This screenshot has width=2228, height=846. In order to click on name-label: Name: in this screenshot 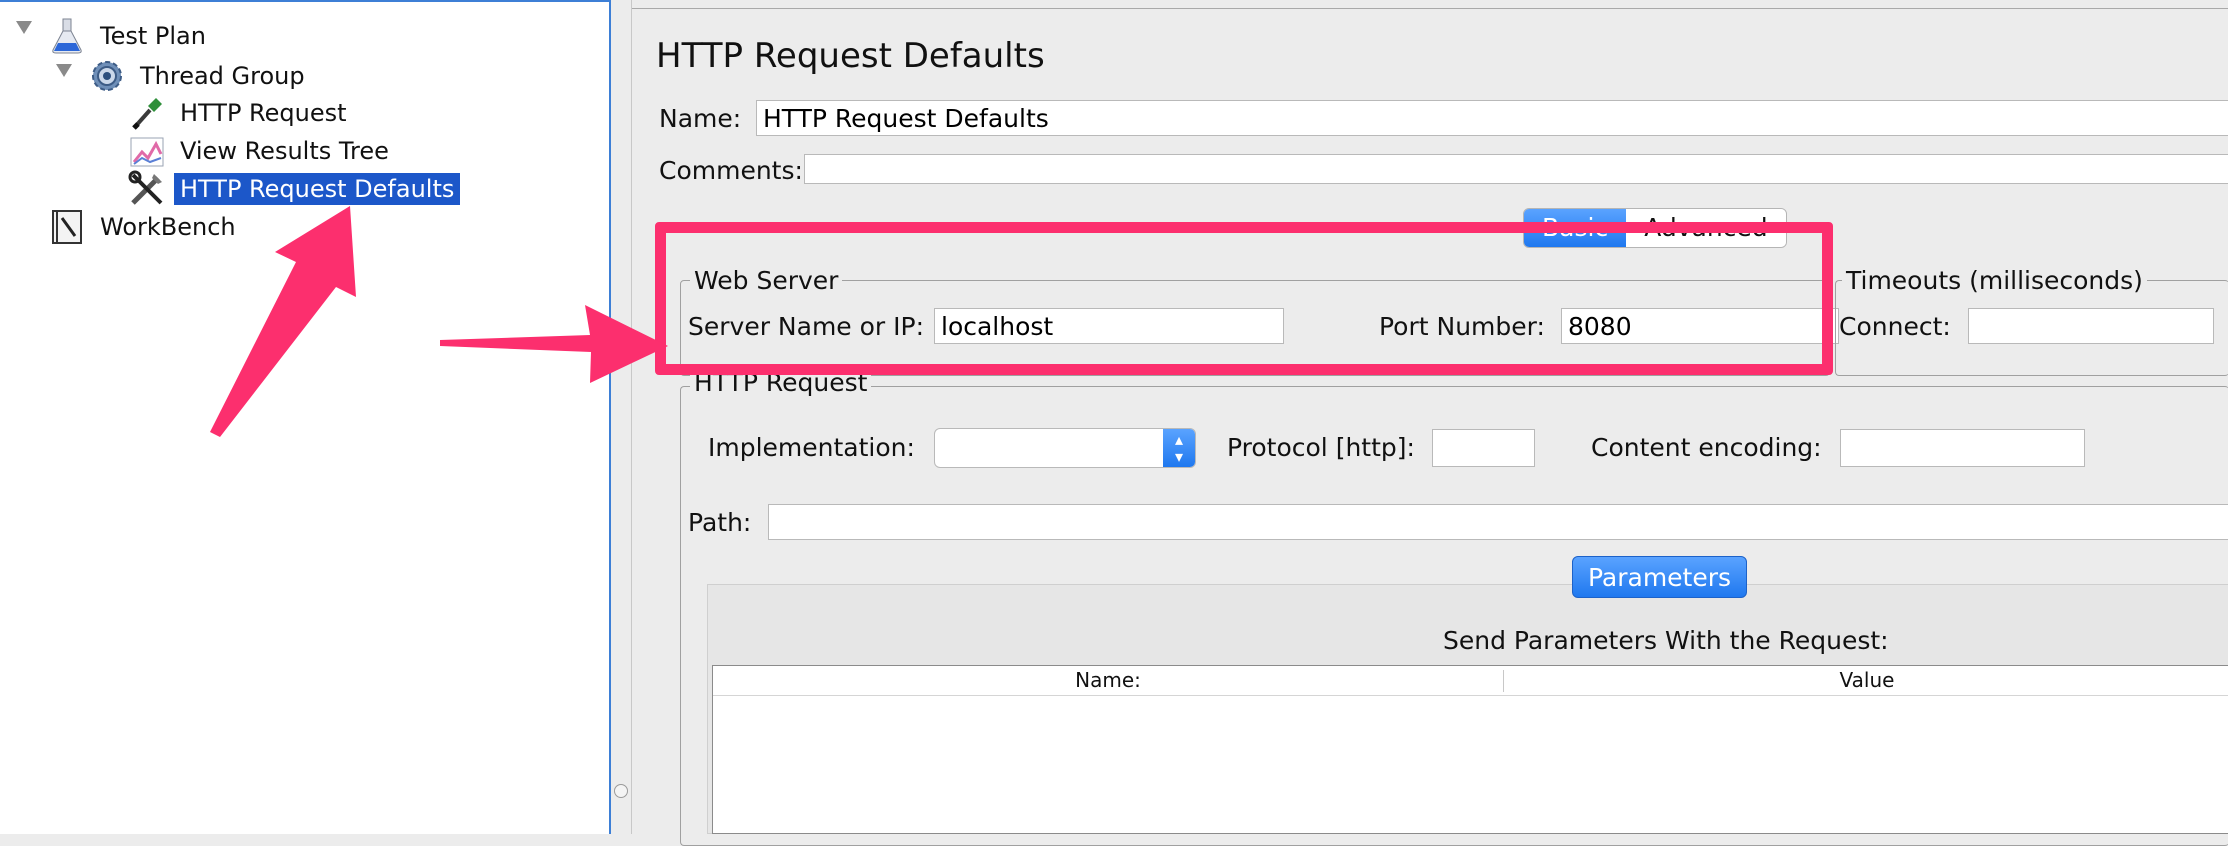, I will do `click(700, 118)`.